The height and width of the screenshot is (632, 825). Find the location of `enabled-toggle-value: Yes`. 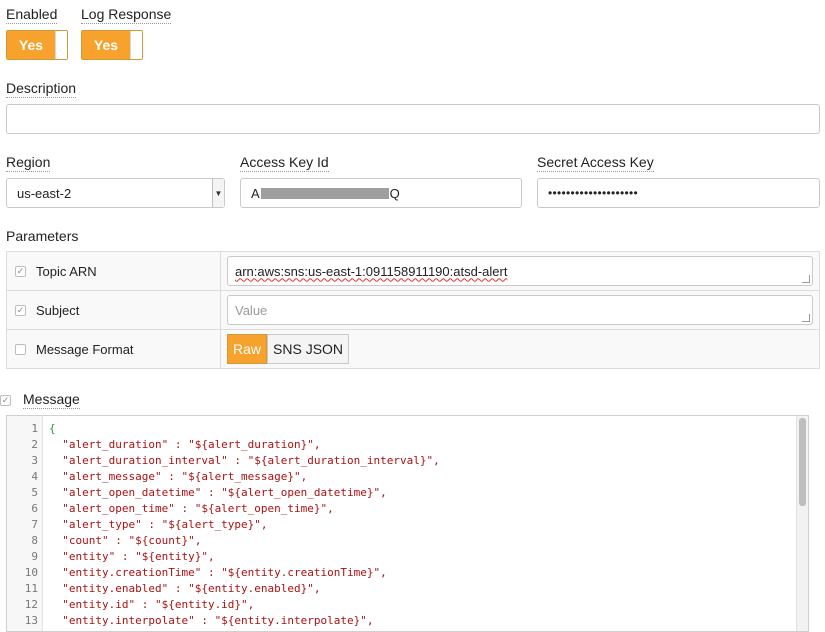

enabled-toggle-value: Yes is located at coordinates (31, 45).